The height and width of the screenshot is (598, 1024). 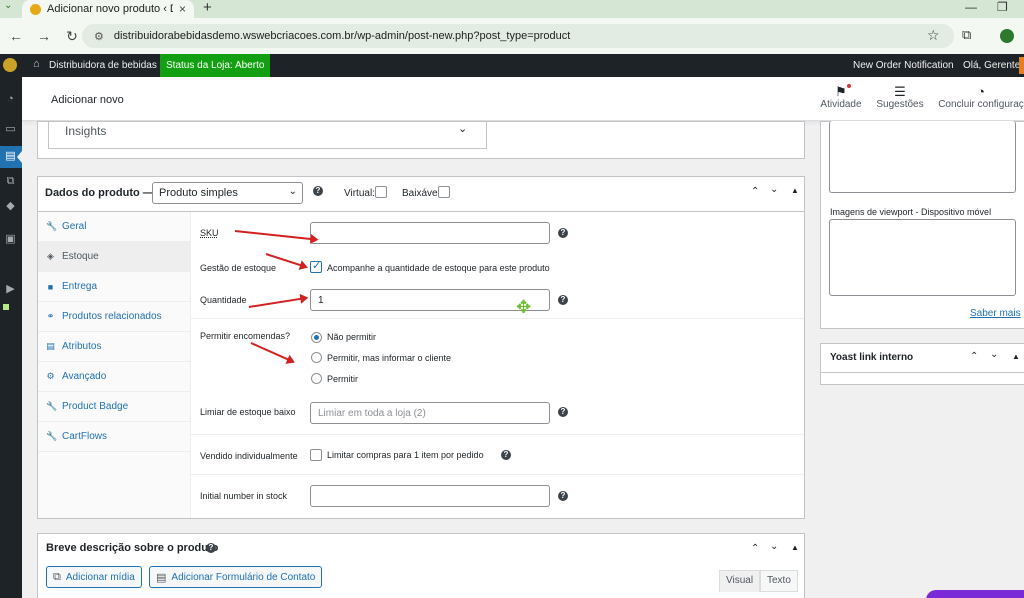 What do you see at coordinates (10, 156) in the screenshot?
I see `products-icon: ▤` at bounding box center [10, 156].